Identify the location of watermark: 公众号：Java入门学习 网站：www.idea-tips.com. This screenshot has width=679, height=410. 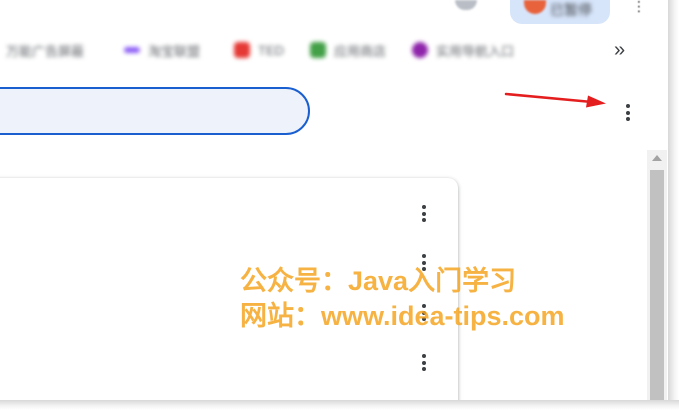
(402, 299).